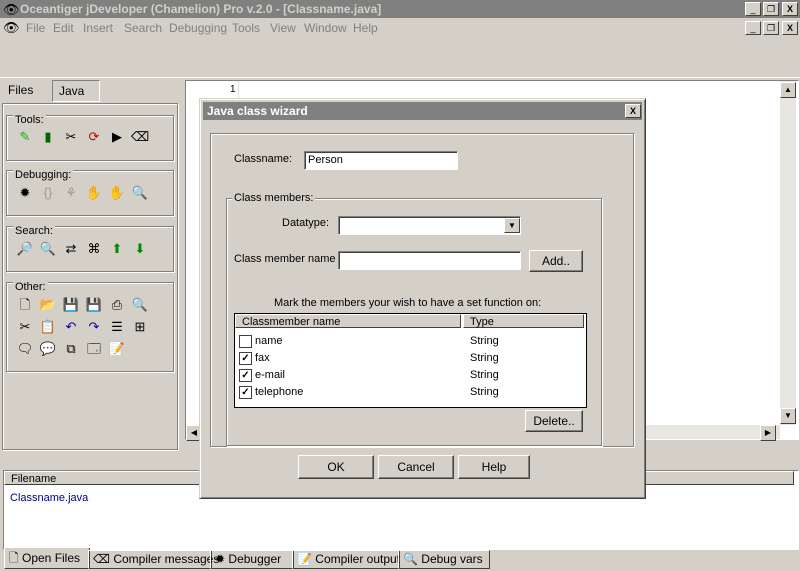 This screenshot has height=571, width=800. Describe the element at coordinates (48, 137) in the screenshot. I see `phone-icon: ▮` at that location.